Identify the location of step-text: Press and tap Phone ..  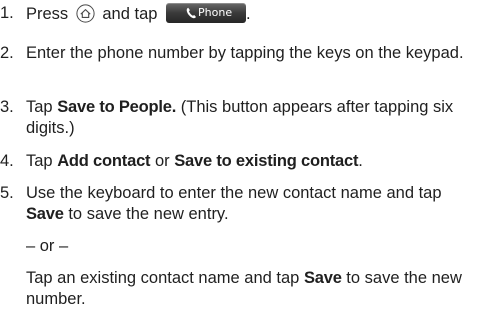
(251, 14).